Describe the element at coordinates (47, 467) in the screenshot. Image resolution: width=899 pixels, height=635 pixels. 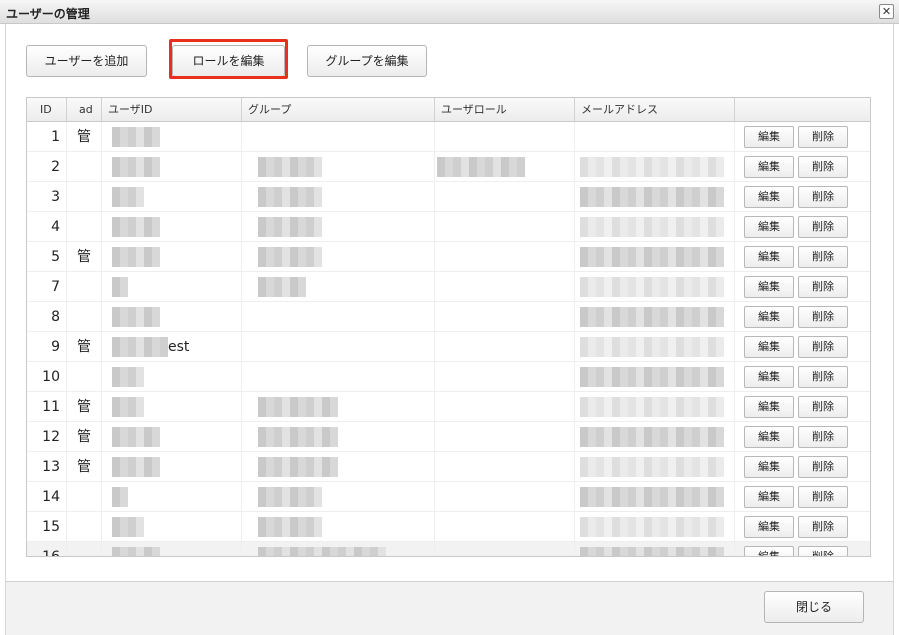
I see `cell-id: 13` at that location.